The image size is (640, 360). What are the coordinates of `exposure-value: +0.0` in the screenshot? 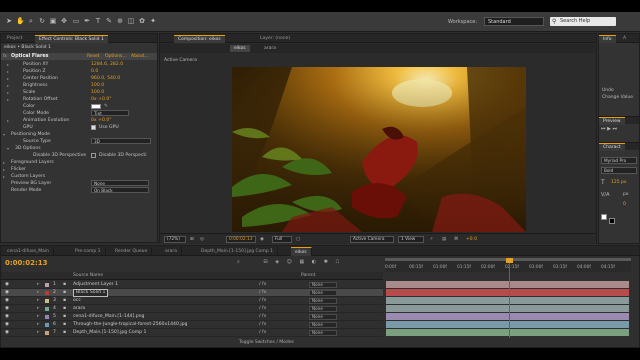 It's located at (471, 239).